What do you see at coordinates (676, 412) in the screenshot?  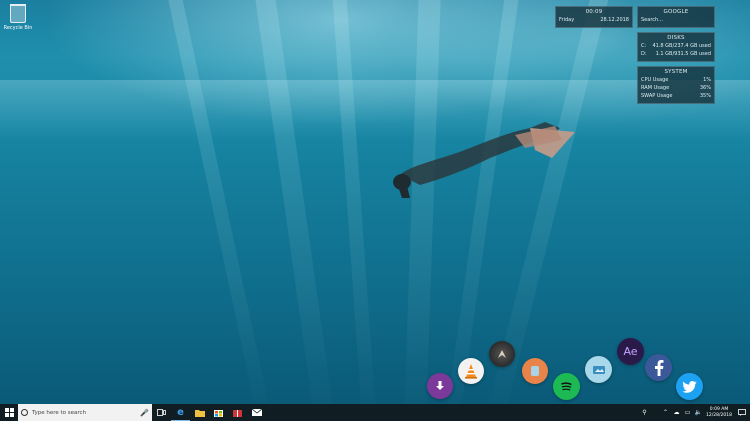 I see `cloud-icon: ☁` at bounding box center [676, 412].